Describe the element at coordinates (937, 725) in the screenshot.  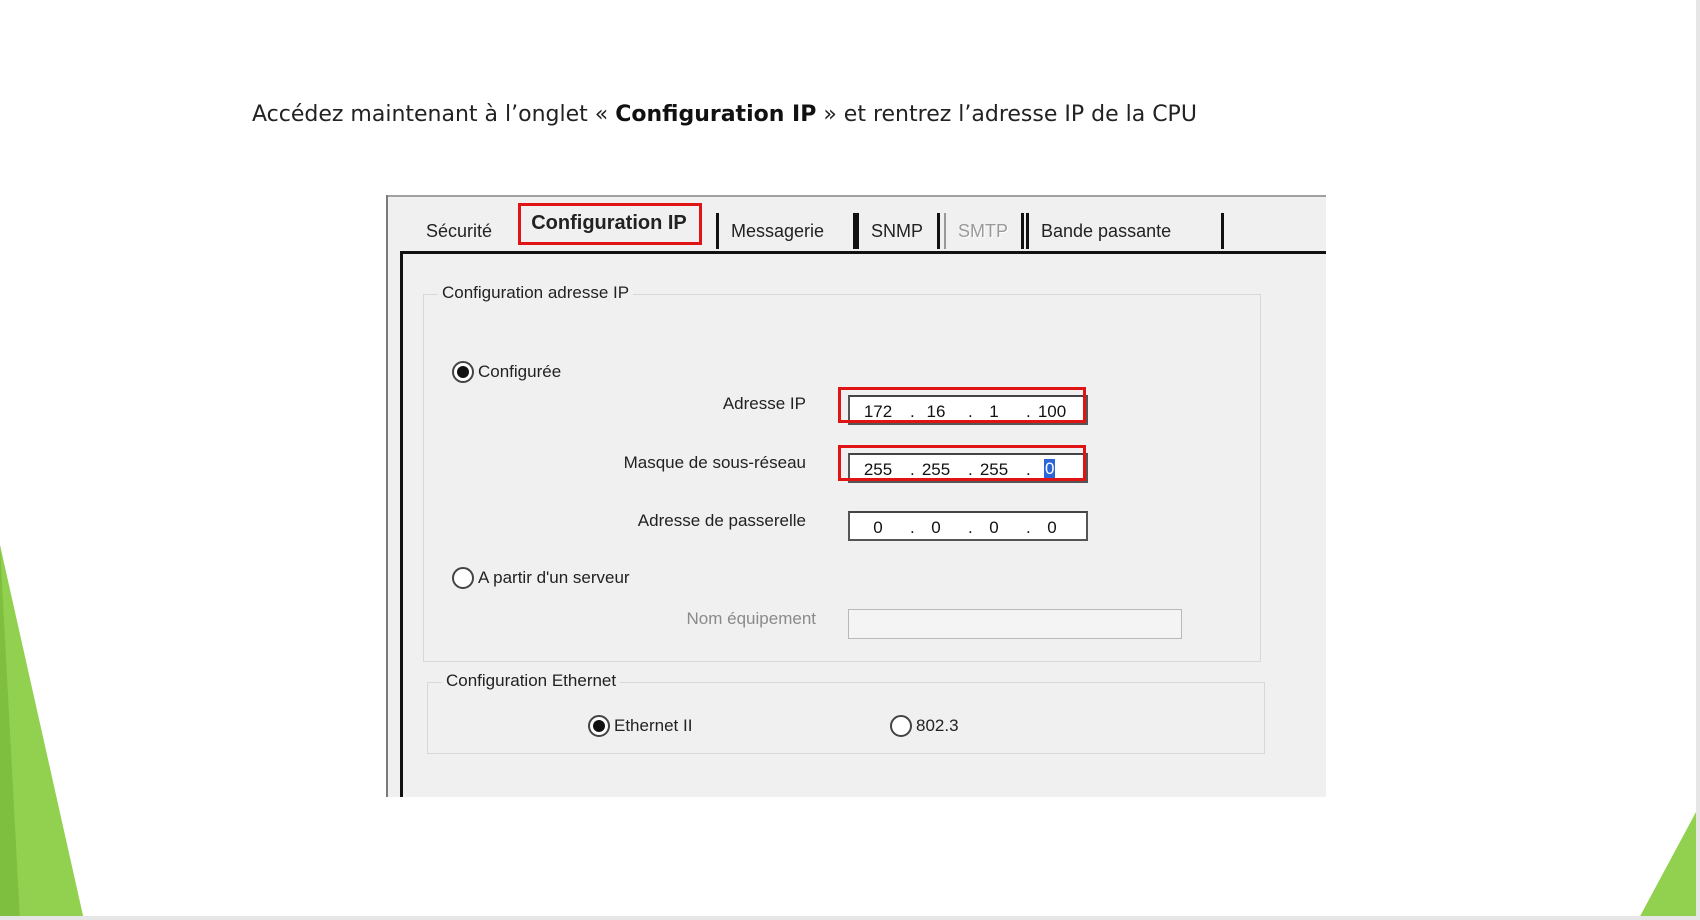
I see `ieee-8023-label: 802.3` at that location.